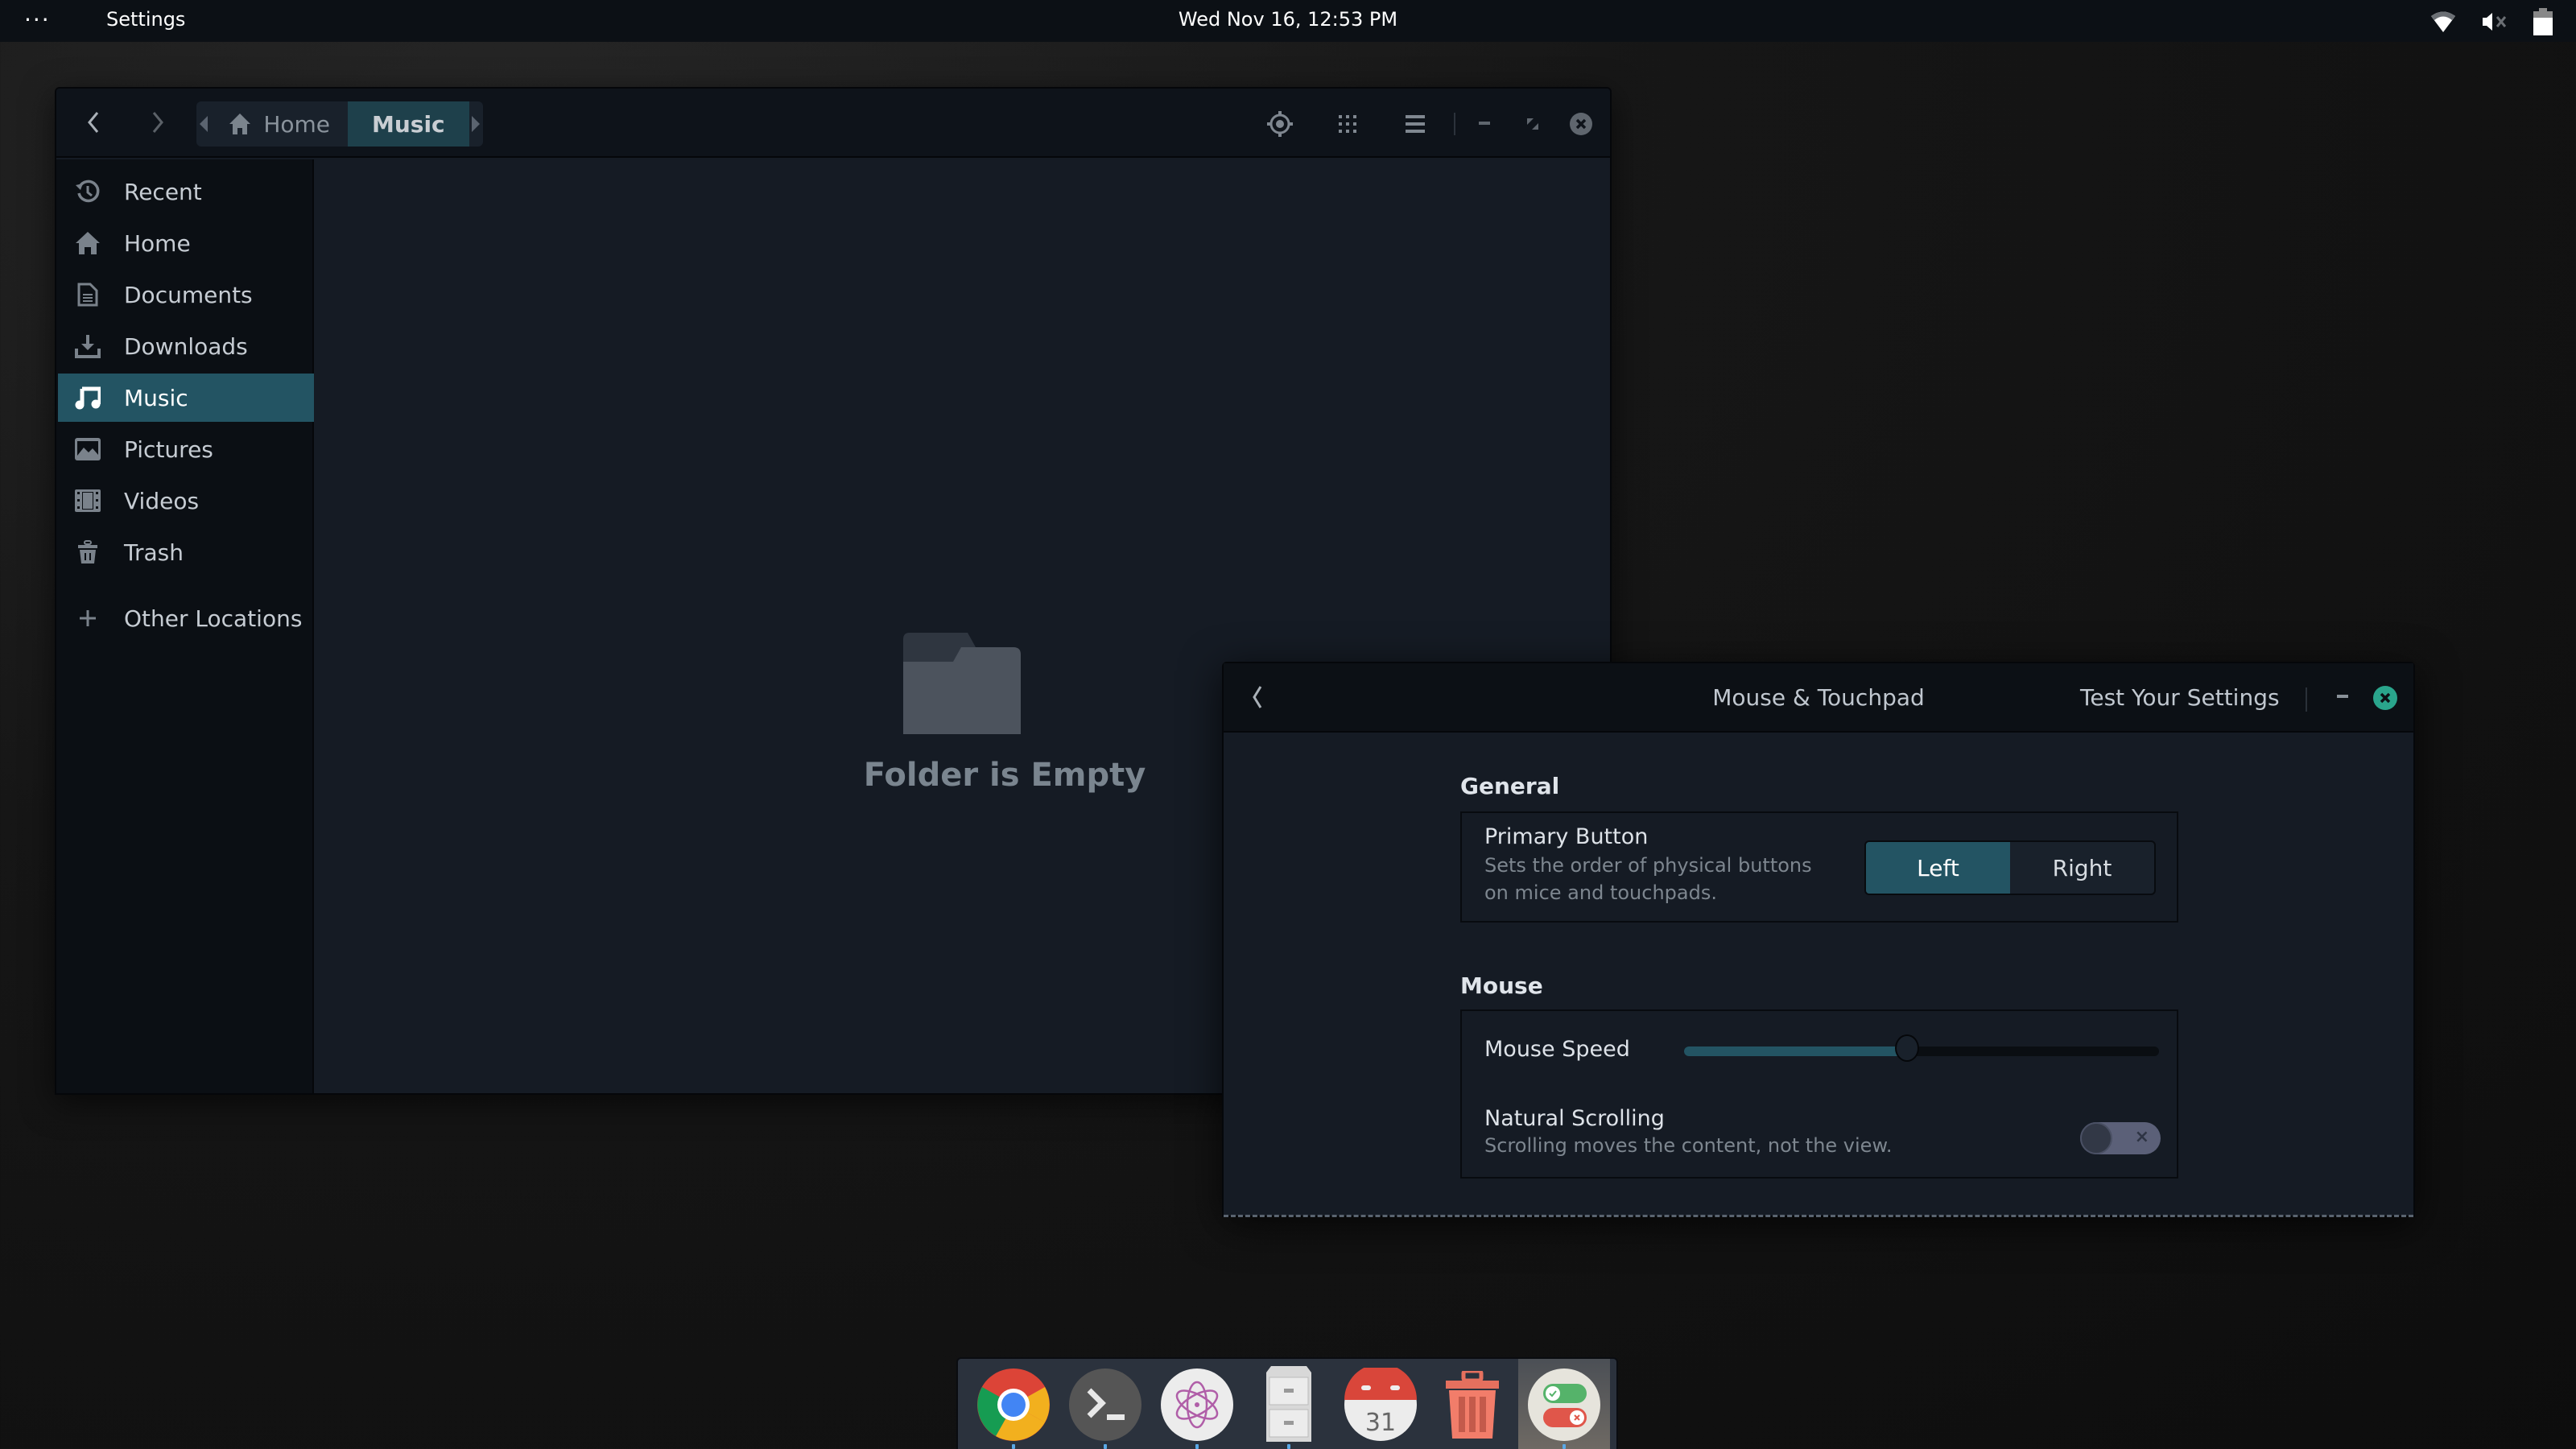 Image resolution: width=2576 pixels, height=1449 pixels. Describe the element at coordinates (87, 295) in the screenshot. I see `document-icon` at that location.